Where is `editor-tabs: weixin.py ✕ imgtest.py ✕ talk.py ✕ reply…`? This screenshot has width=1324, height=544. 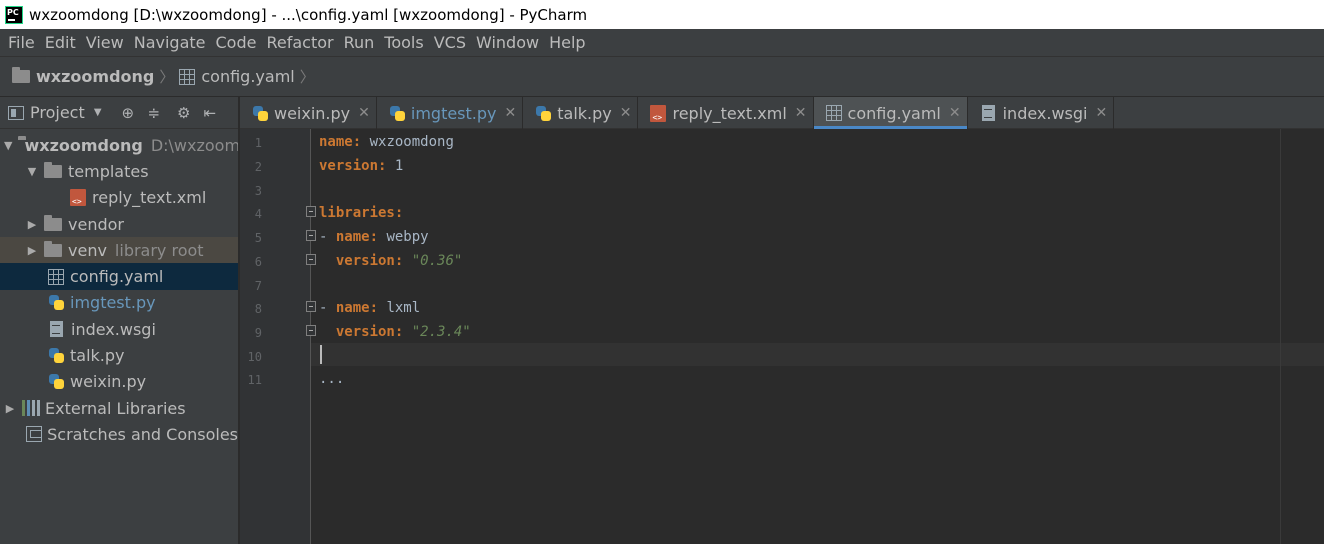
editor-tabs: weixin.py ✕ imgtest.py ✕ talk.py ✕ reply… is located at coordinates (782, 113).